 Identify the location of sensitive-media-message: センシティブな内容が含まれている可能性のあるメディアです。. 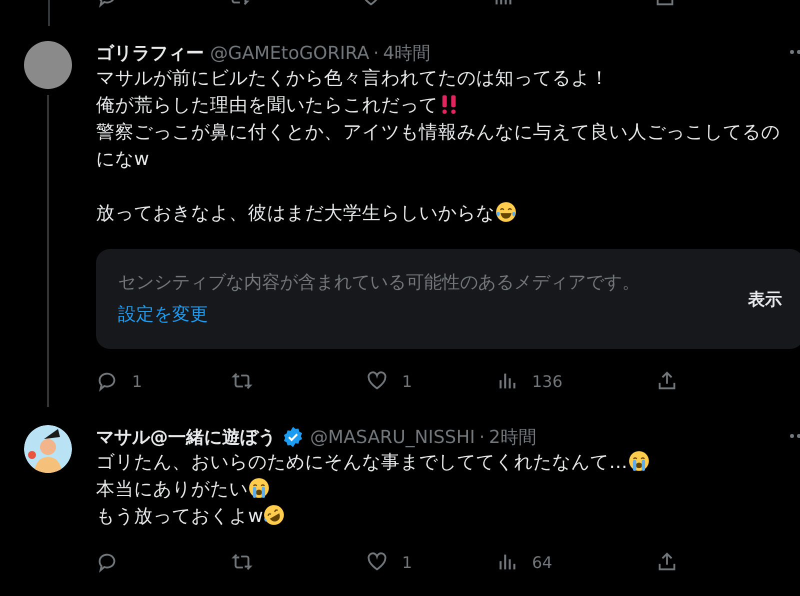
(379, 282).